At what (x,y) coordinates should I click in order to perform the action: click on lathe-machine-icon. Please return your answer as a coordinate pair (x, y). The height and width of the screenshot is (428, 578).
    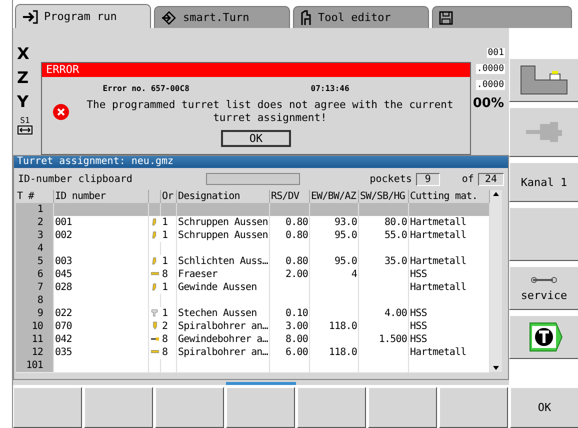
    Looking at the image, I should click on (544, 80).